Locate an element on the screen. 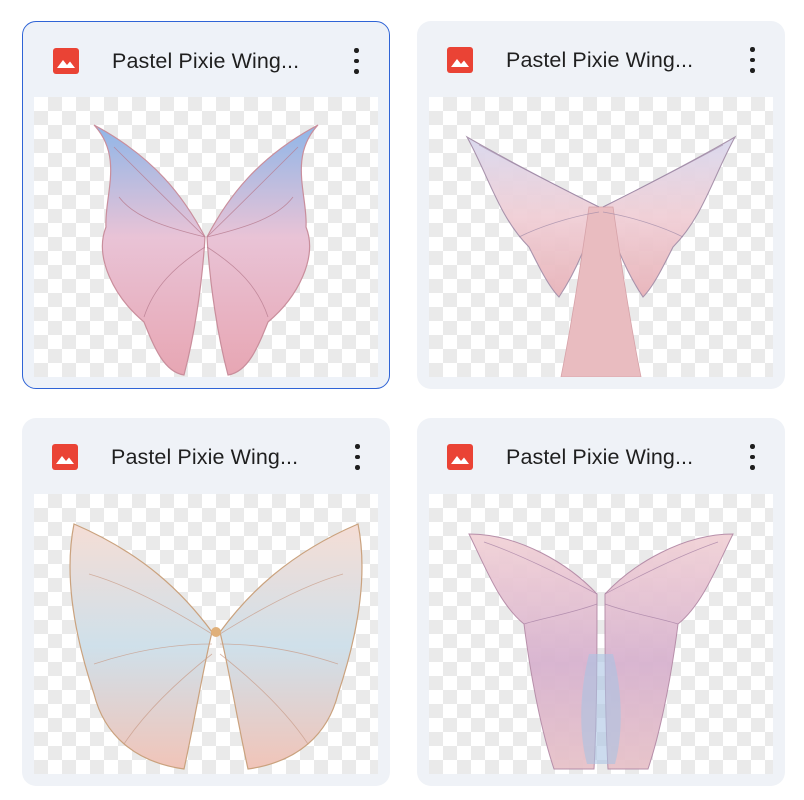 This screenshot has height=800, width=804. pixie-wings-image is located at coordinates (601, 651).